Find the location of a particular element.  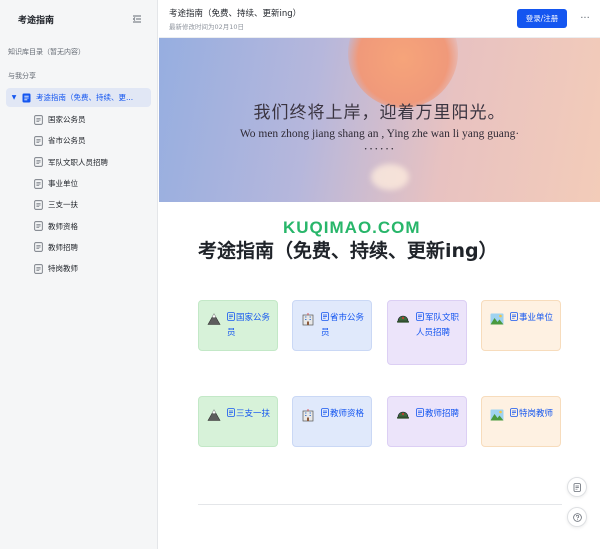

card-teacher-recruitment: 教师招聘 is located at coordinates (427, 421).